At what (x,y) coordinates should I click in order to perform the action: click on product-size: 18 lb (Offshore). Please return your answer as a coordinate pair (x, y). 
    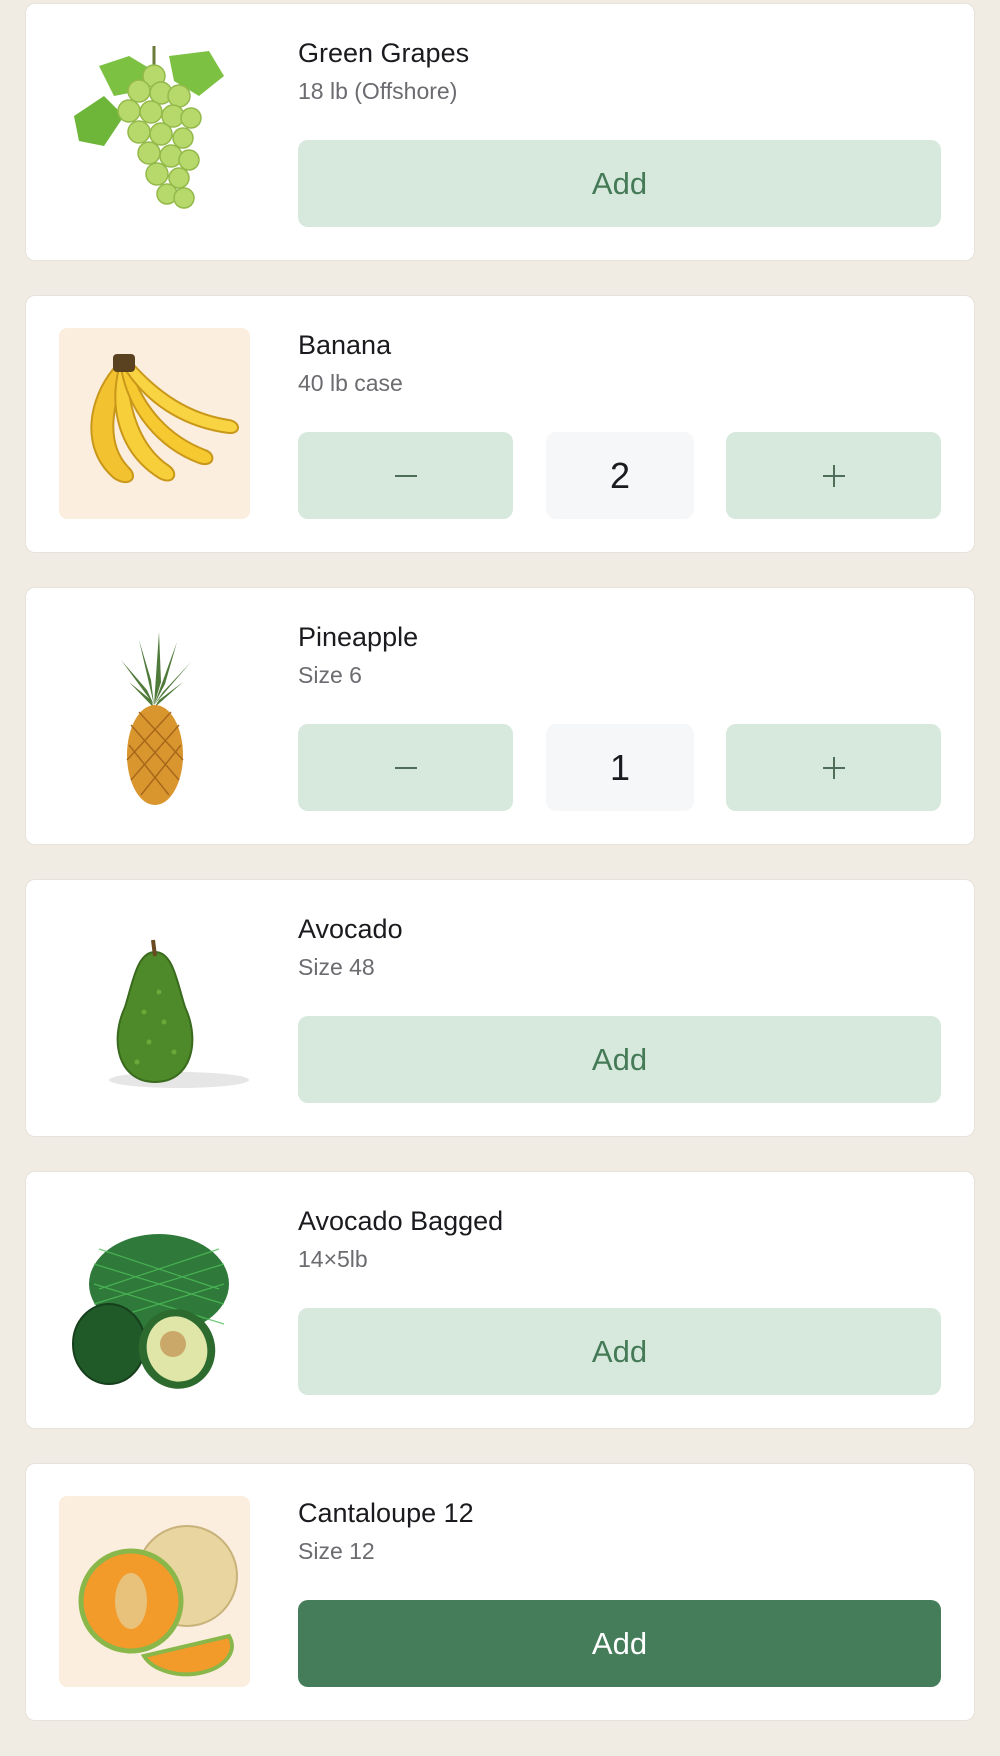
    Looking at the image, I should click on (378, 91).